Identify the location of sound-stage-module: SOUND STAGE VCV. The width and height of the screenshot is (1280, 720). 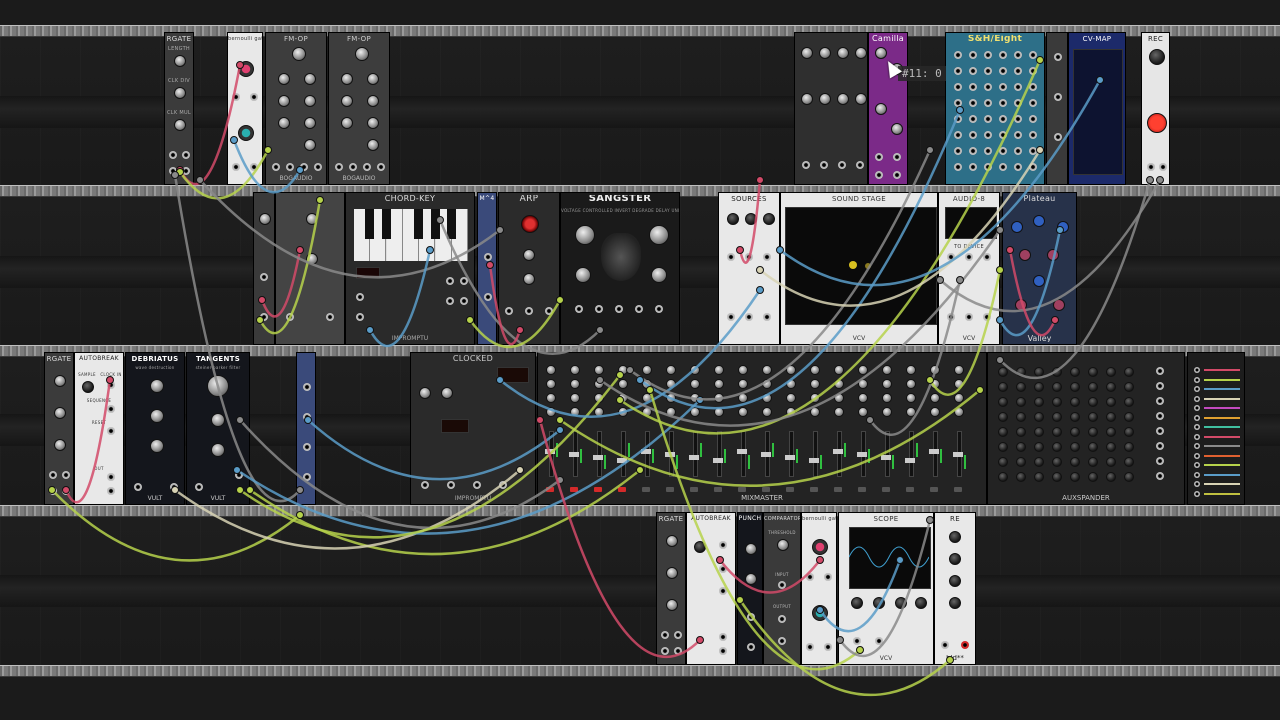
(859, 268).